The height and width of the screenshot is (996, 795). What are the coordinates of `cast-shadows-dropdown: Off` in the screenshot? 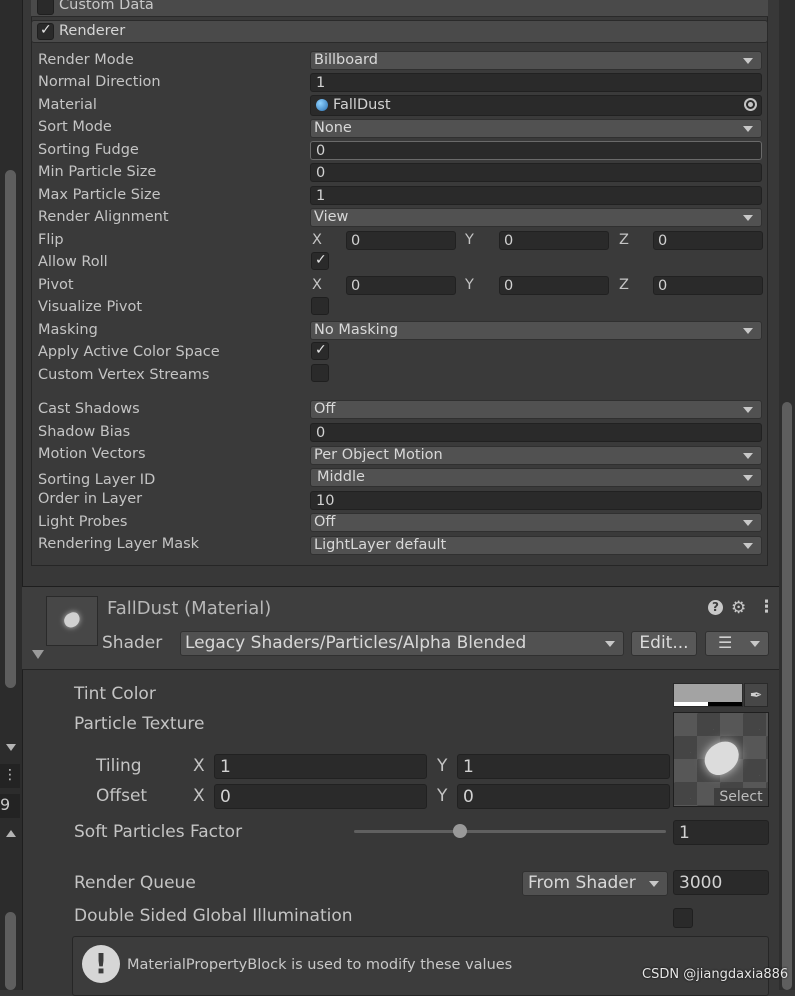 It's located at (536, 409).